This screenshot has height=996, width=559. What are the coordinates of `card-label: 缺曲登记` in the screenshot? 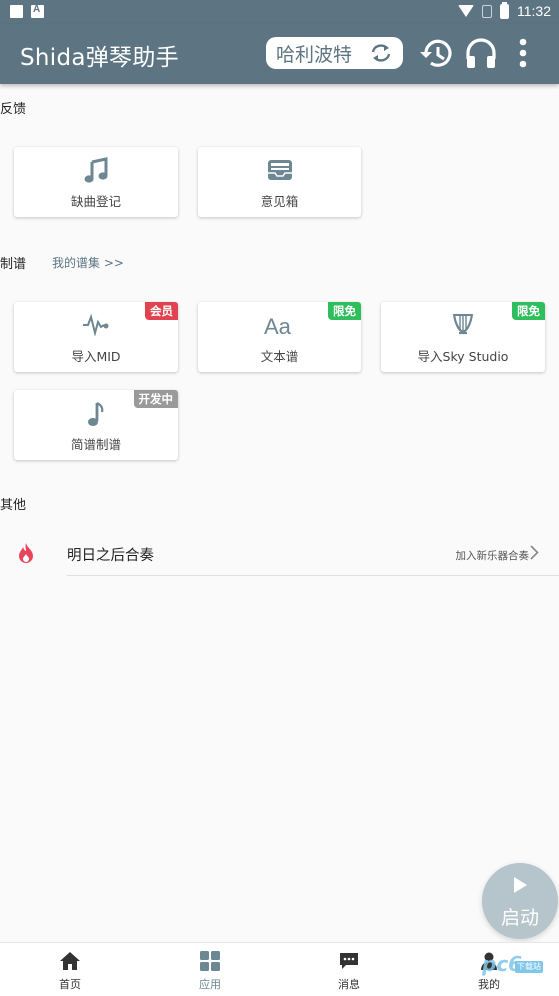 It's located at (95, 201).